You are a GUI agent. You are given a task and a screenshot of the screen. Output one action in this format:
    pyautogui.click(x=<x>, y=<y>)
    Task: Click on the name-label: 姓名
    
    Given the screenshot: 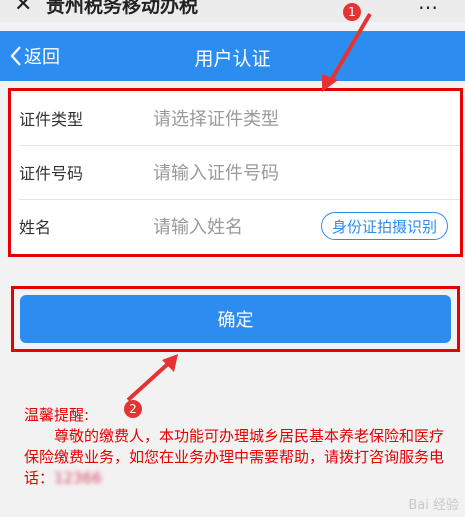 What is the action you would take?
    pyautogui.click(x=35, y=227)
    